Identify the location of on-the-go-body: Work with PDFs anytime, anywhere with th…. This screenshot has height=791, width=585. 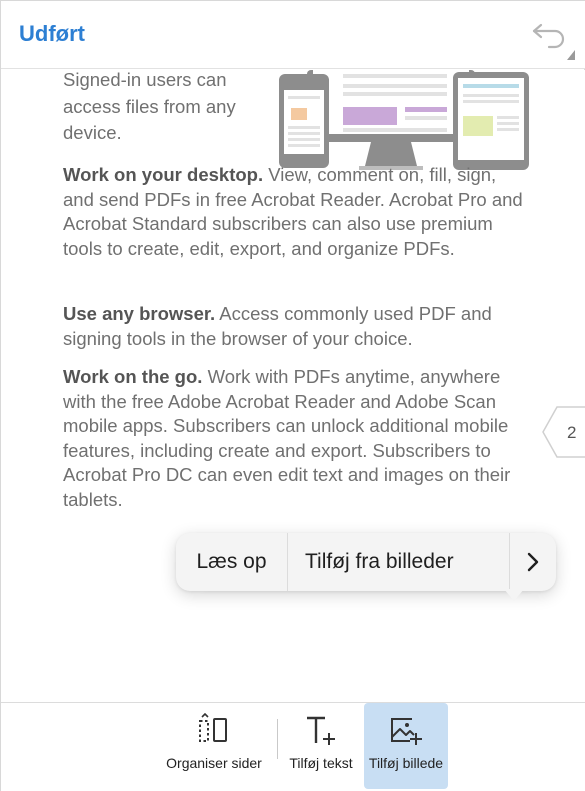
(287, 438).